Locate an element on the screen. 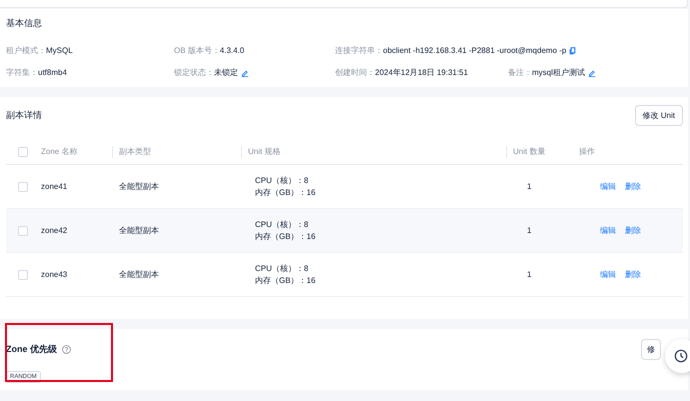  field-value: mysql租户测试 is located at coordinates (558, 72).